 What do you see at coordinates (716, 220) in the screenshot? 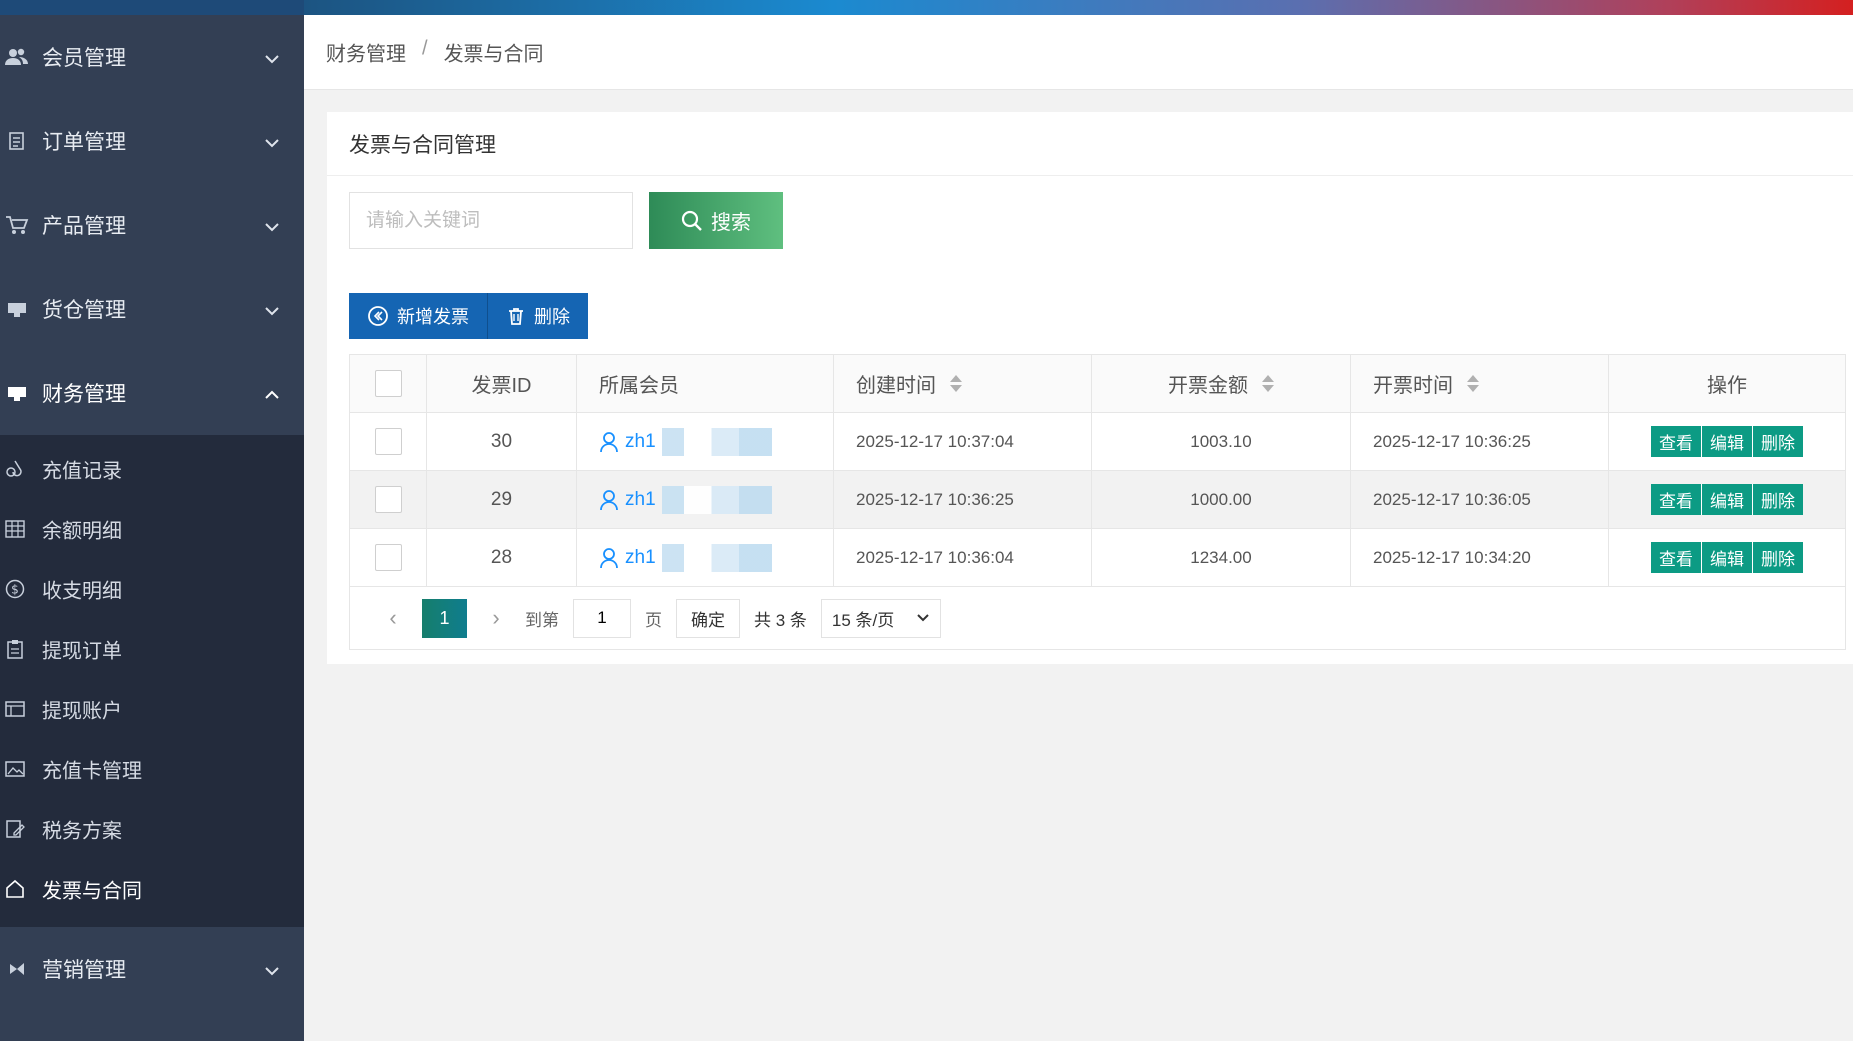
I see `search-button: 搜索` at bounding box center [716, 220].